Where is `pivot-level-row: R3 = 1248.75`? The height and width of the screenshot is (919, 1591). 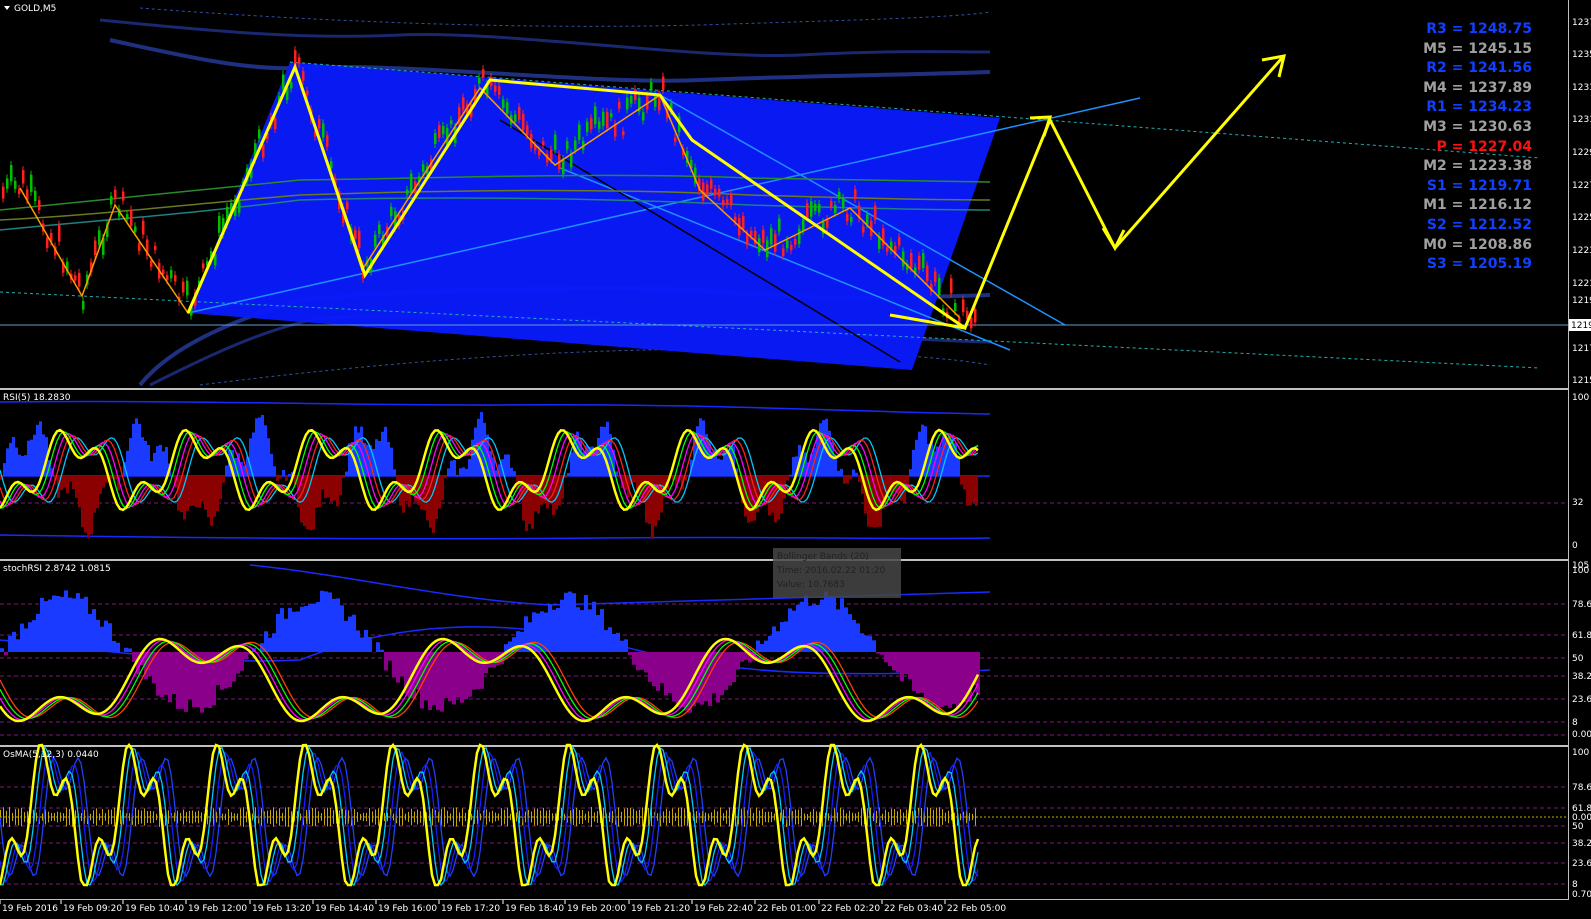
pivot-level-row: R3 = 1248.75 is located at coordinates (1472, 30).